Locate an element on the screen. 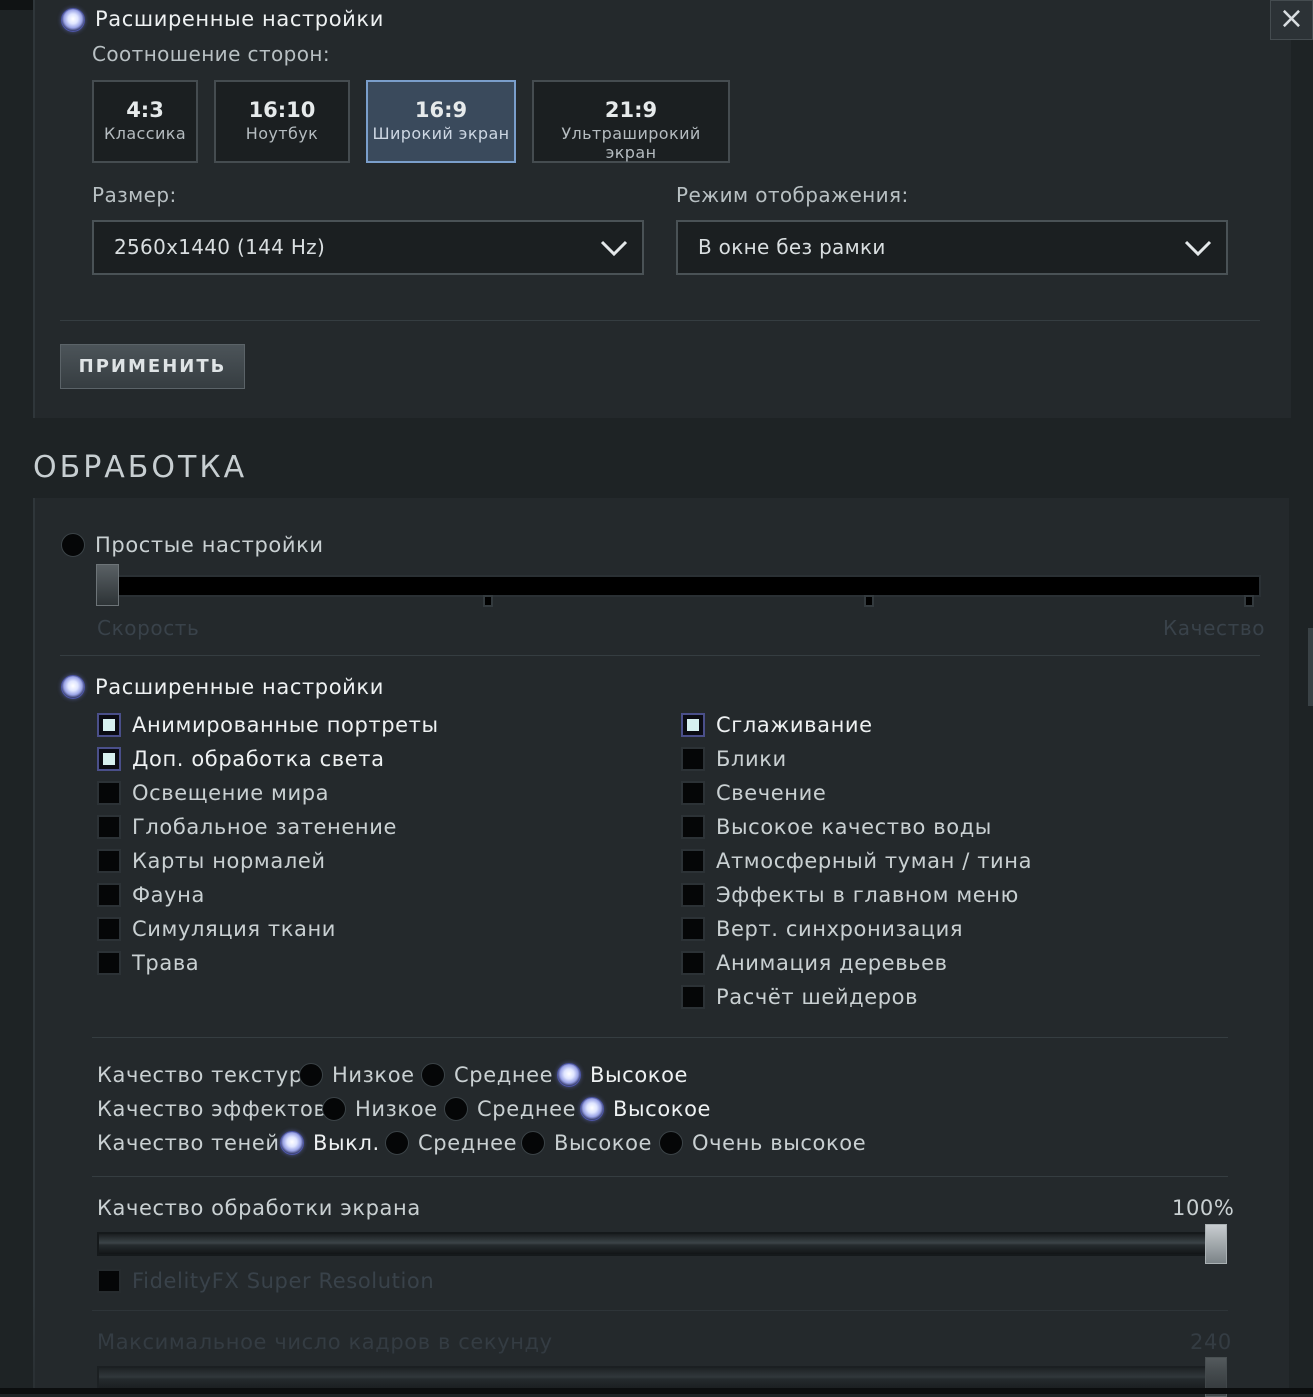 The width and height of the screenshot is (1313, 1397). aspect-ratio-text: 16:9 is located at coordinates (441, 110).